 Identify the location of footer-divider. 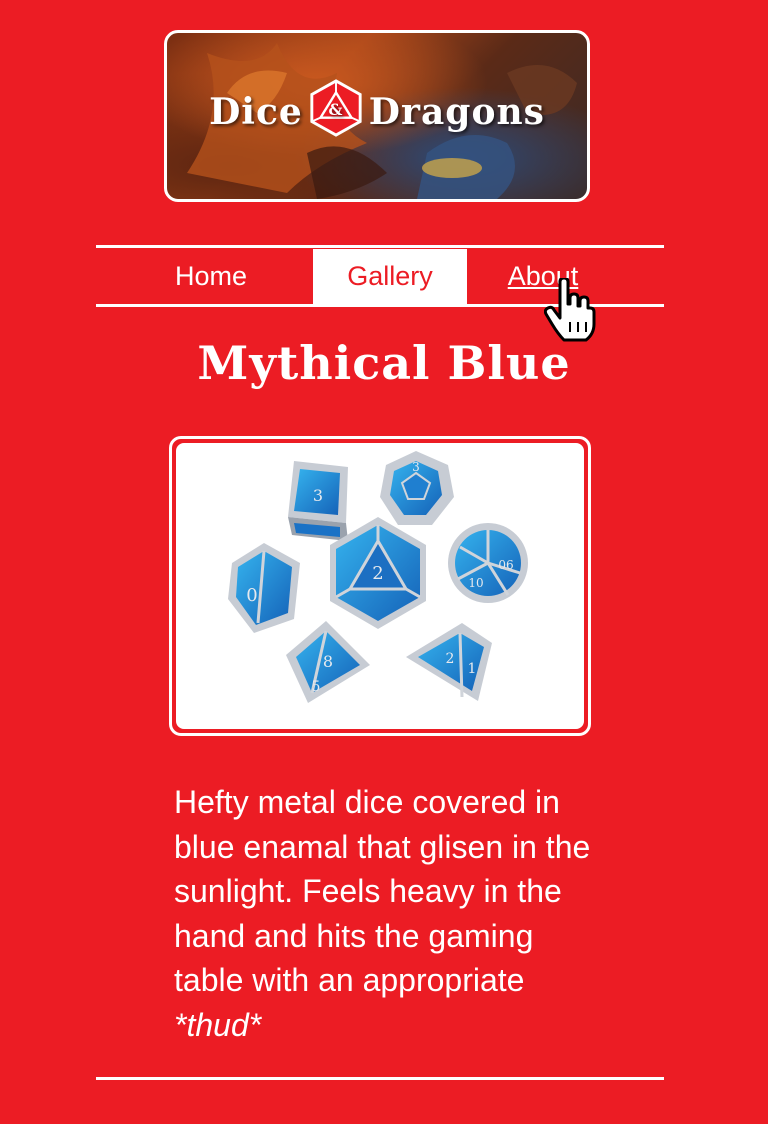
(380, 1078).